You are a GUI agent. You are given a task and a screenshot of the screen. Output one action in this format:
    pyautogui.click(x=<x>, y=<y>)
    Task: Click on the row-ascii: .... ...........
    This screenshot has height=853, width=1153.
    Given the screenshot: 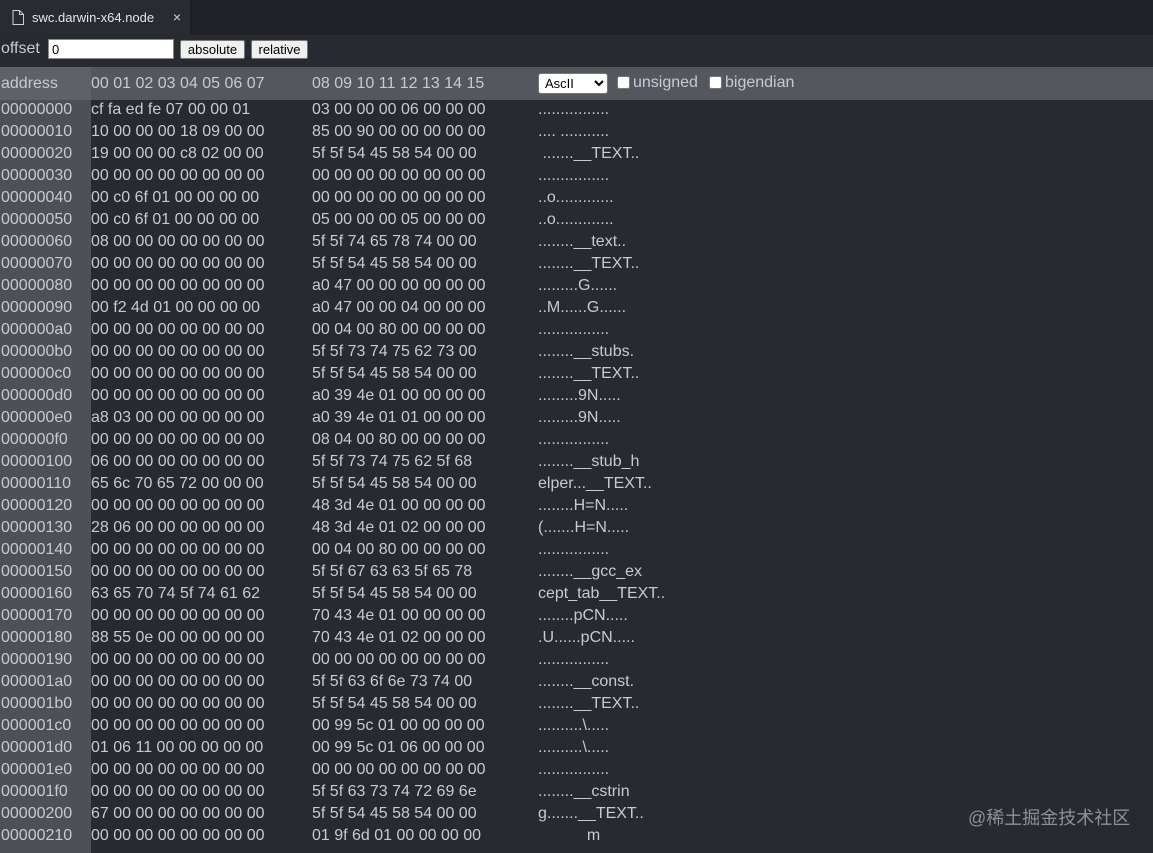 What is the action you would take?
    pyautogui.click(x=574, y=131)
    